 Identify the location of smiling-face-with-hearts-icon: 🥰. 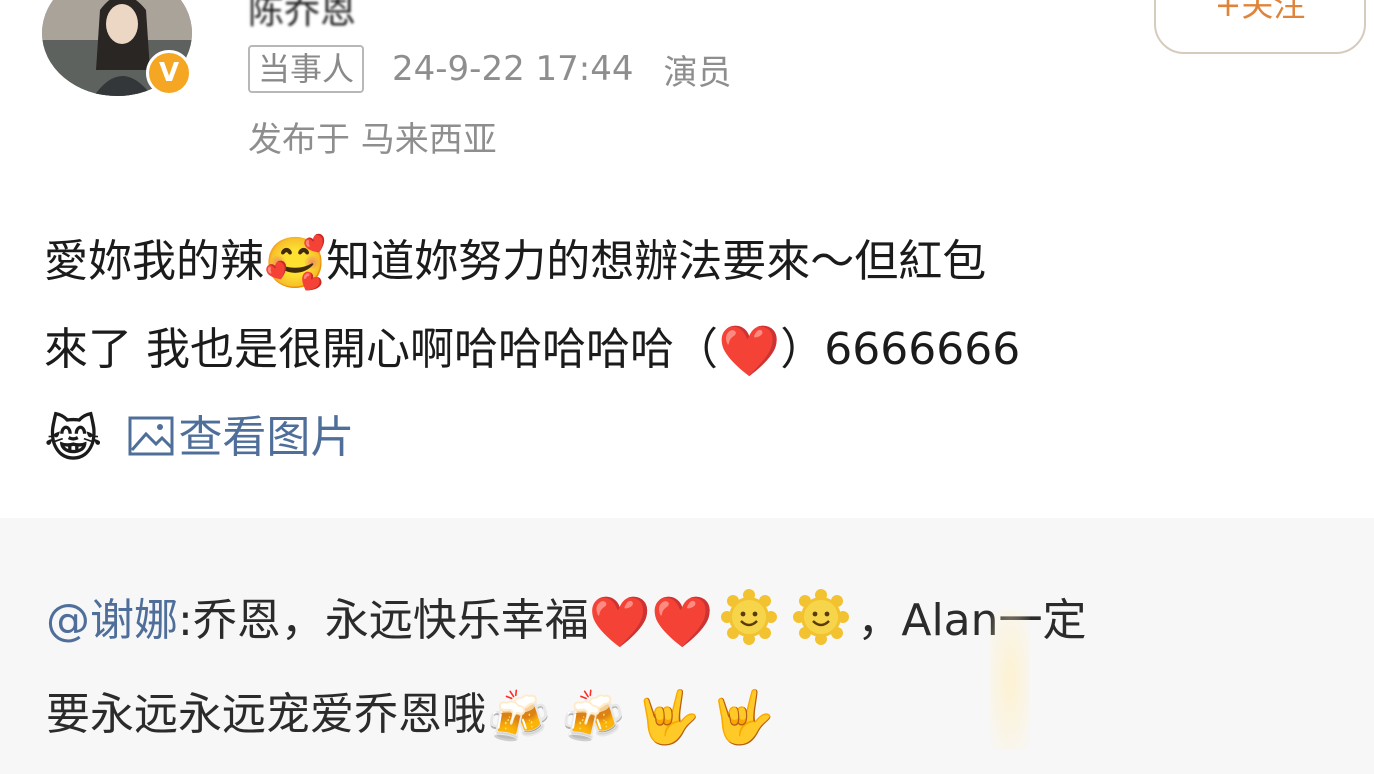
(295, 263).